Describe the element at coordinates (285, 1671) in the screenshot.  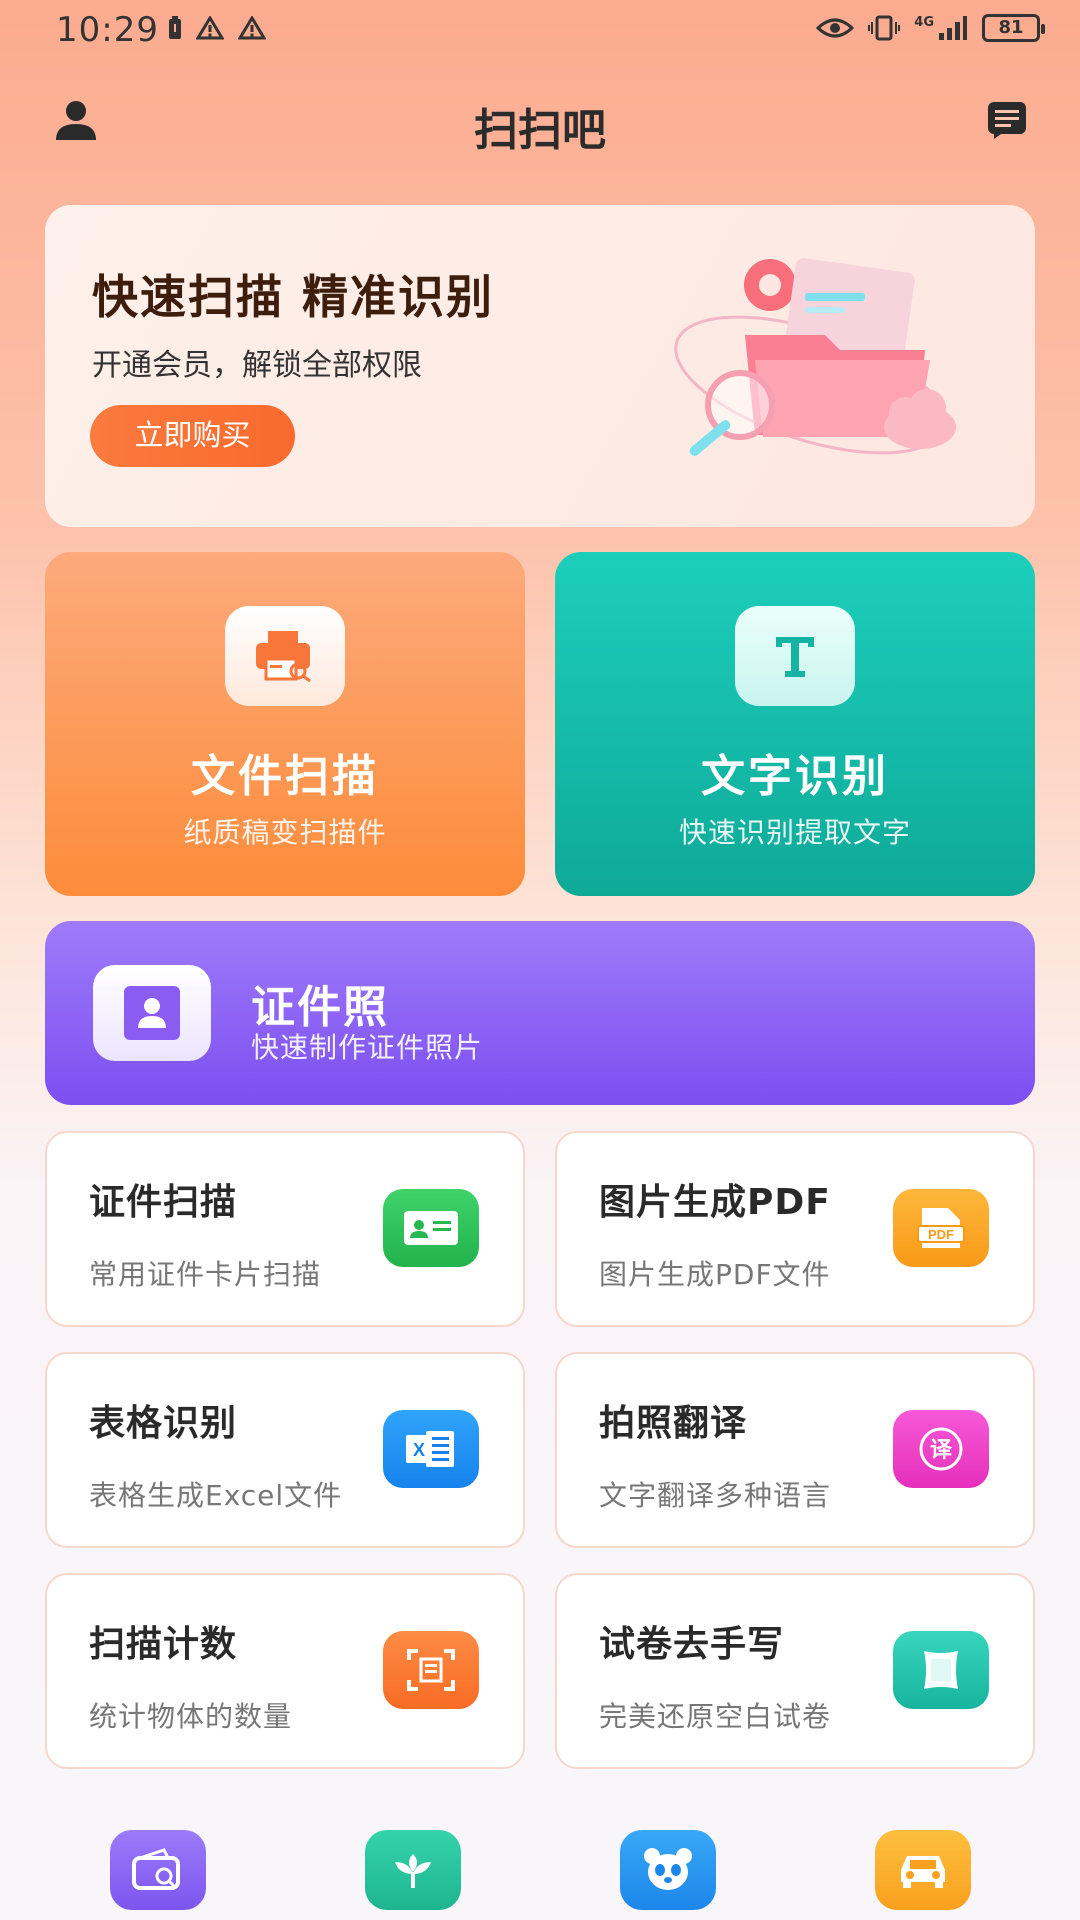
I see `scan-count-card: 扫描计数 统计物体的数量` at that location.